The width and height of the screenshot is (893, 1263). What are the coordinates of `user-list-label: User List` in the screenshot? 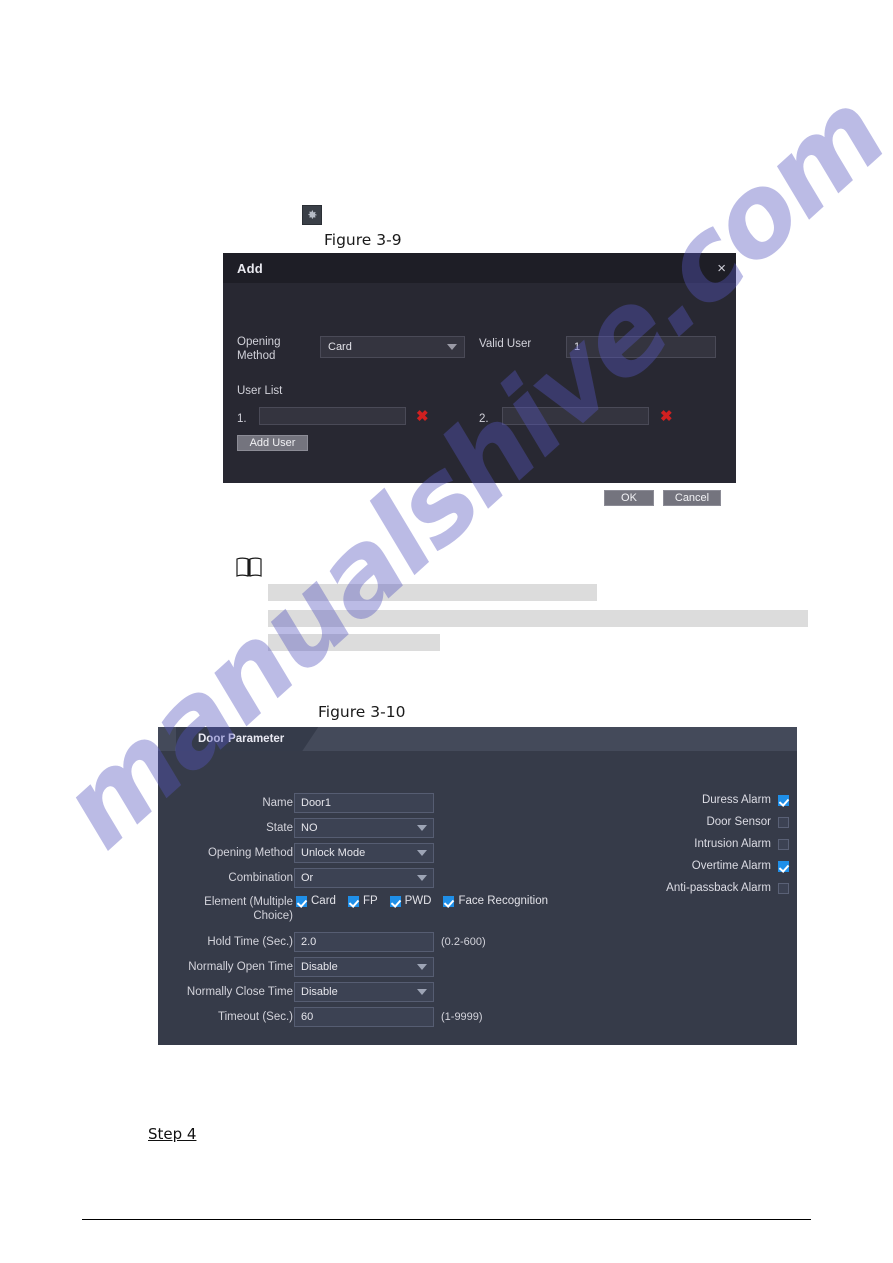 It's located at (260, 391).